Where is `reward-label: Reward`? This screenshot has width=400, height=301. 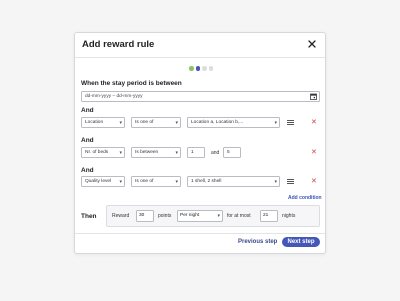
reward-label: Reward is located at coordinates (121, 216).